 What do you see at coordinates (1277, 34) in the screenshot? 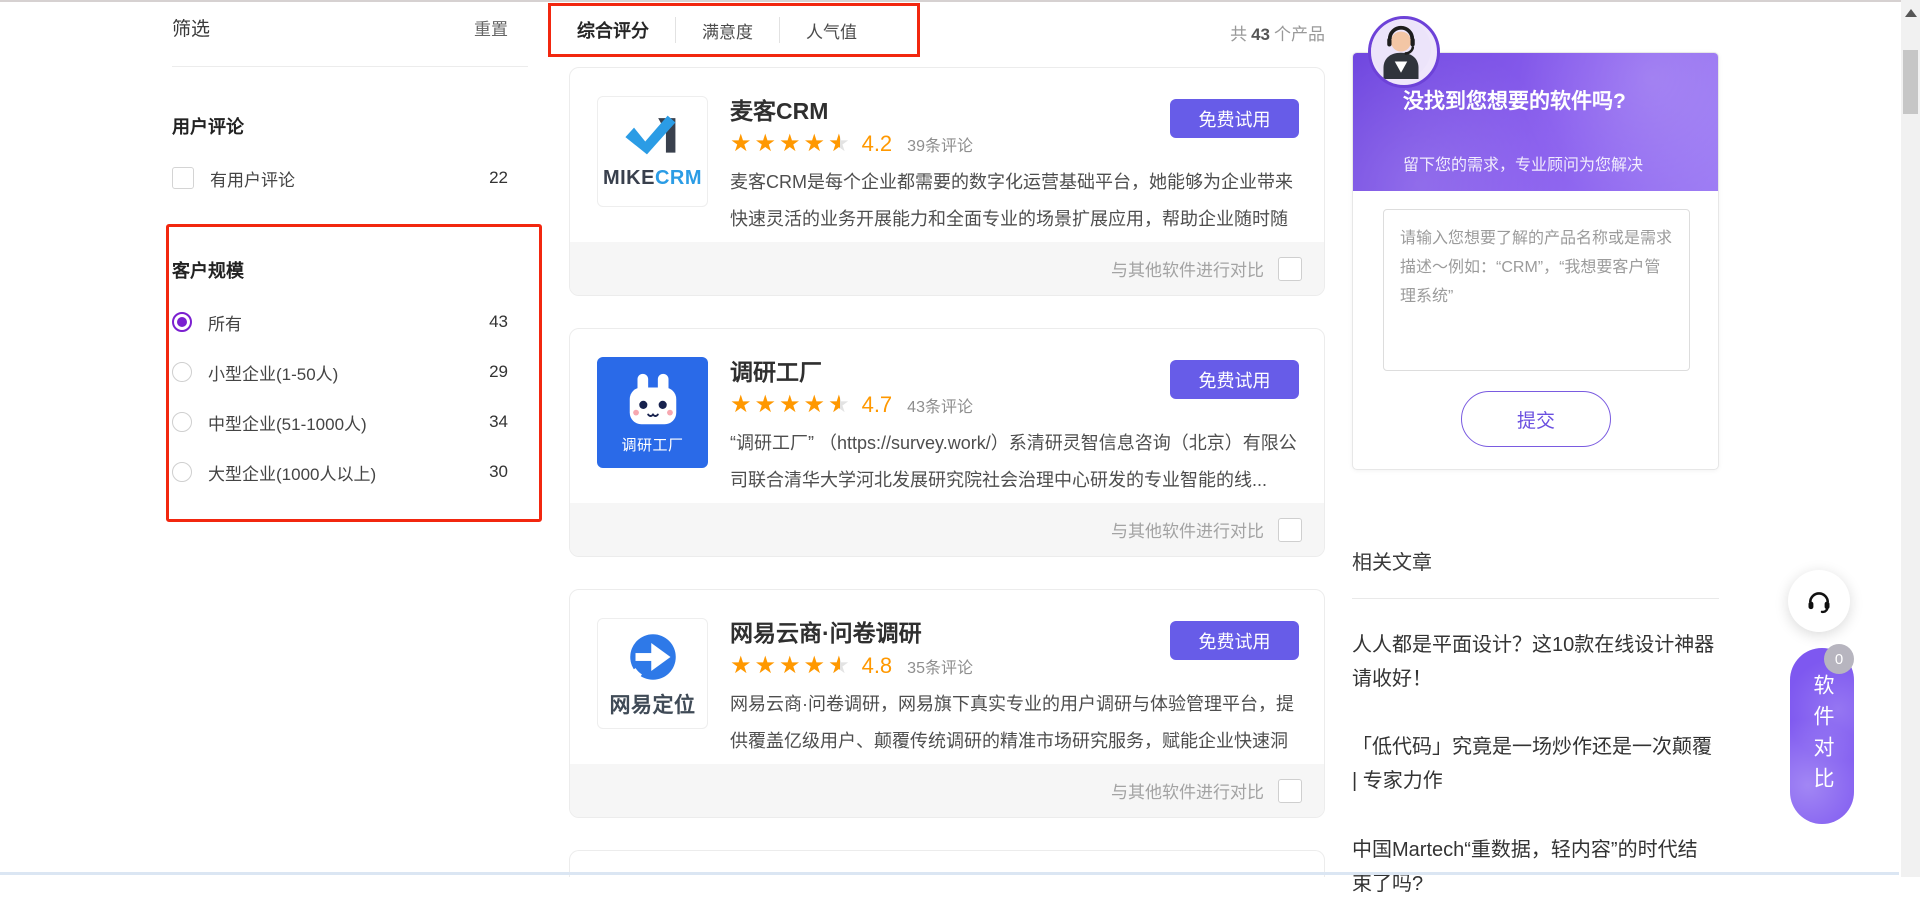
I see `products-total: 共 43 个产品` at bounding box center [1277, 34].